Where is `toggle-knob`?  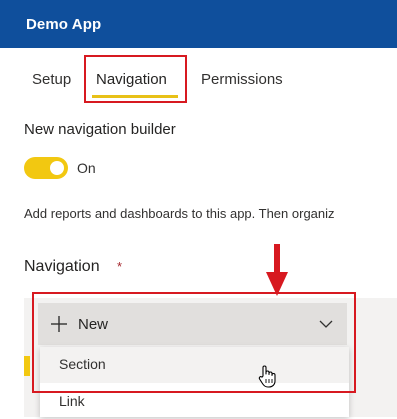
toggle-knob is located at coordinates (57, 168).